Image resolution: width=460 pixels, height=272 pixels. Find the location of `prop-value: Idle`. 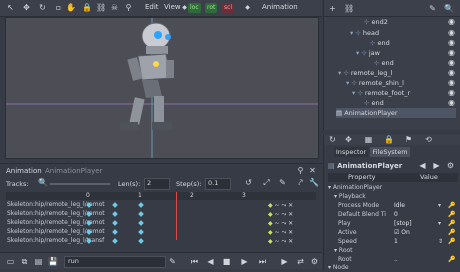

prop-value: Idle is located at coordinates (399, 205).